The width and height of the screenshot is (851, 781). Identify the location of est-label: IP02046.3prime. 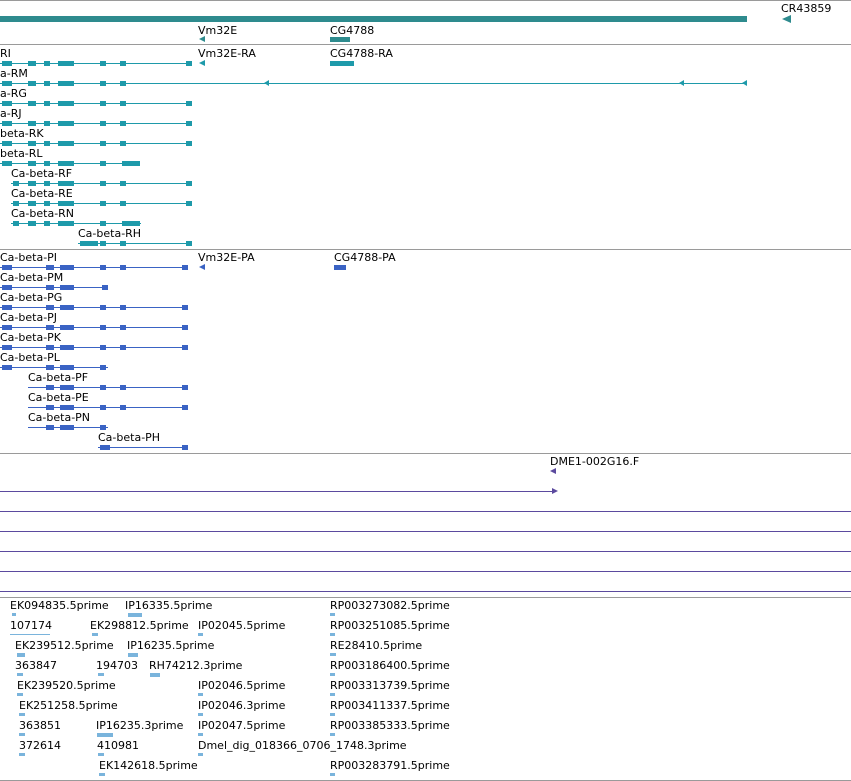
(241, 705).